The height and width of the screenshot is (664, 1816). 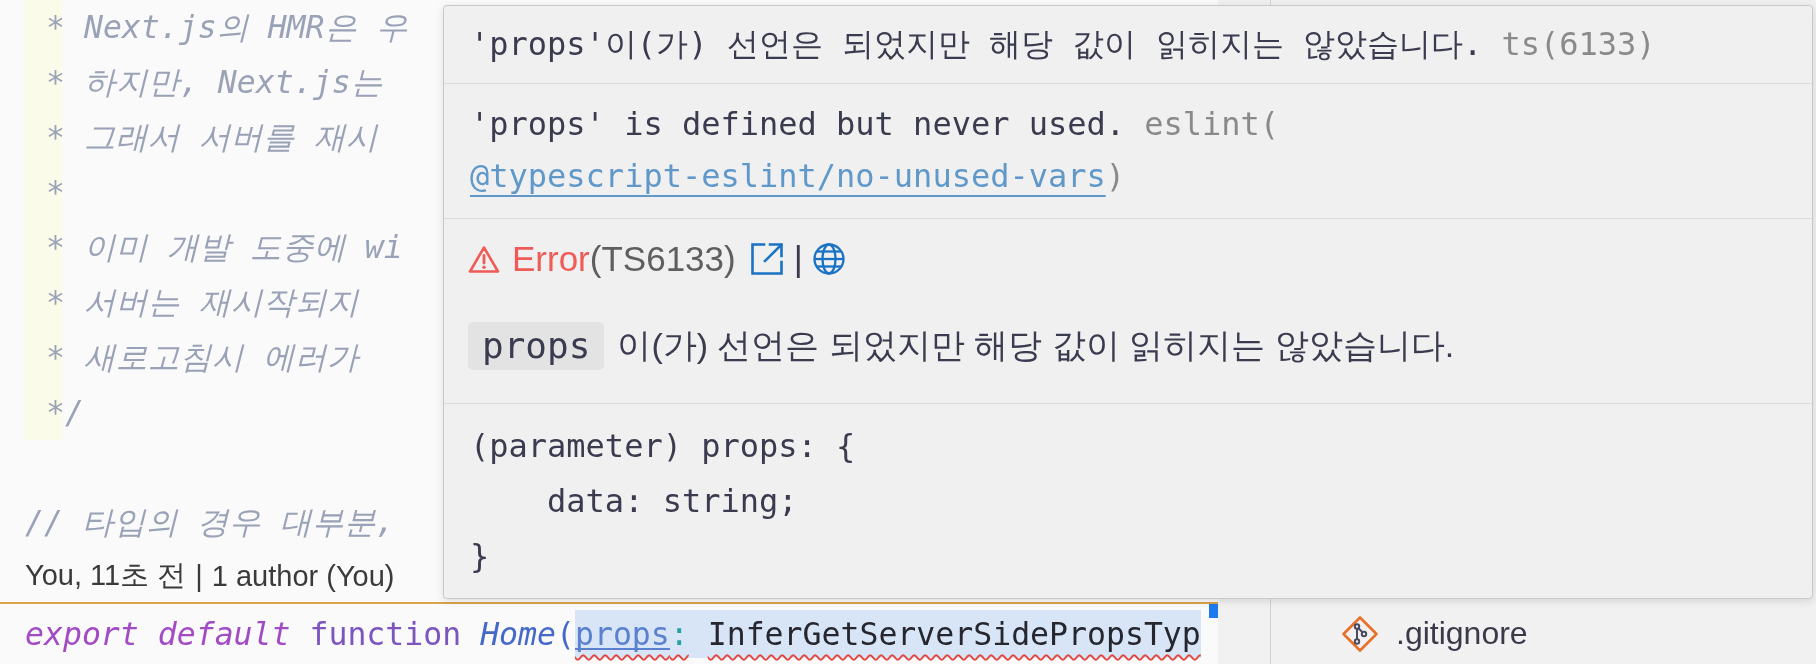 What do you see at coordinates (518, 634) in the screenshot?
I see `function-name: Home` at bounding box center [518, 634].